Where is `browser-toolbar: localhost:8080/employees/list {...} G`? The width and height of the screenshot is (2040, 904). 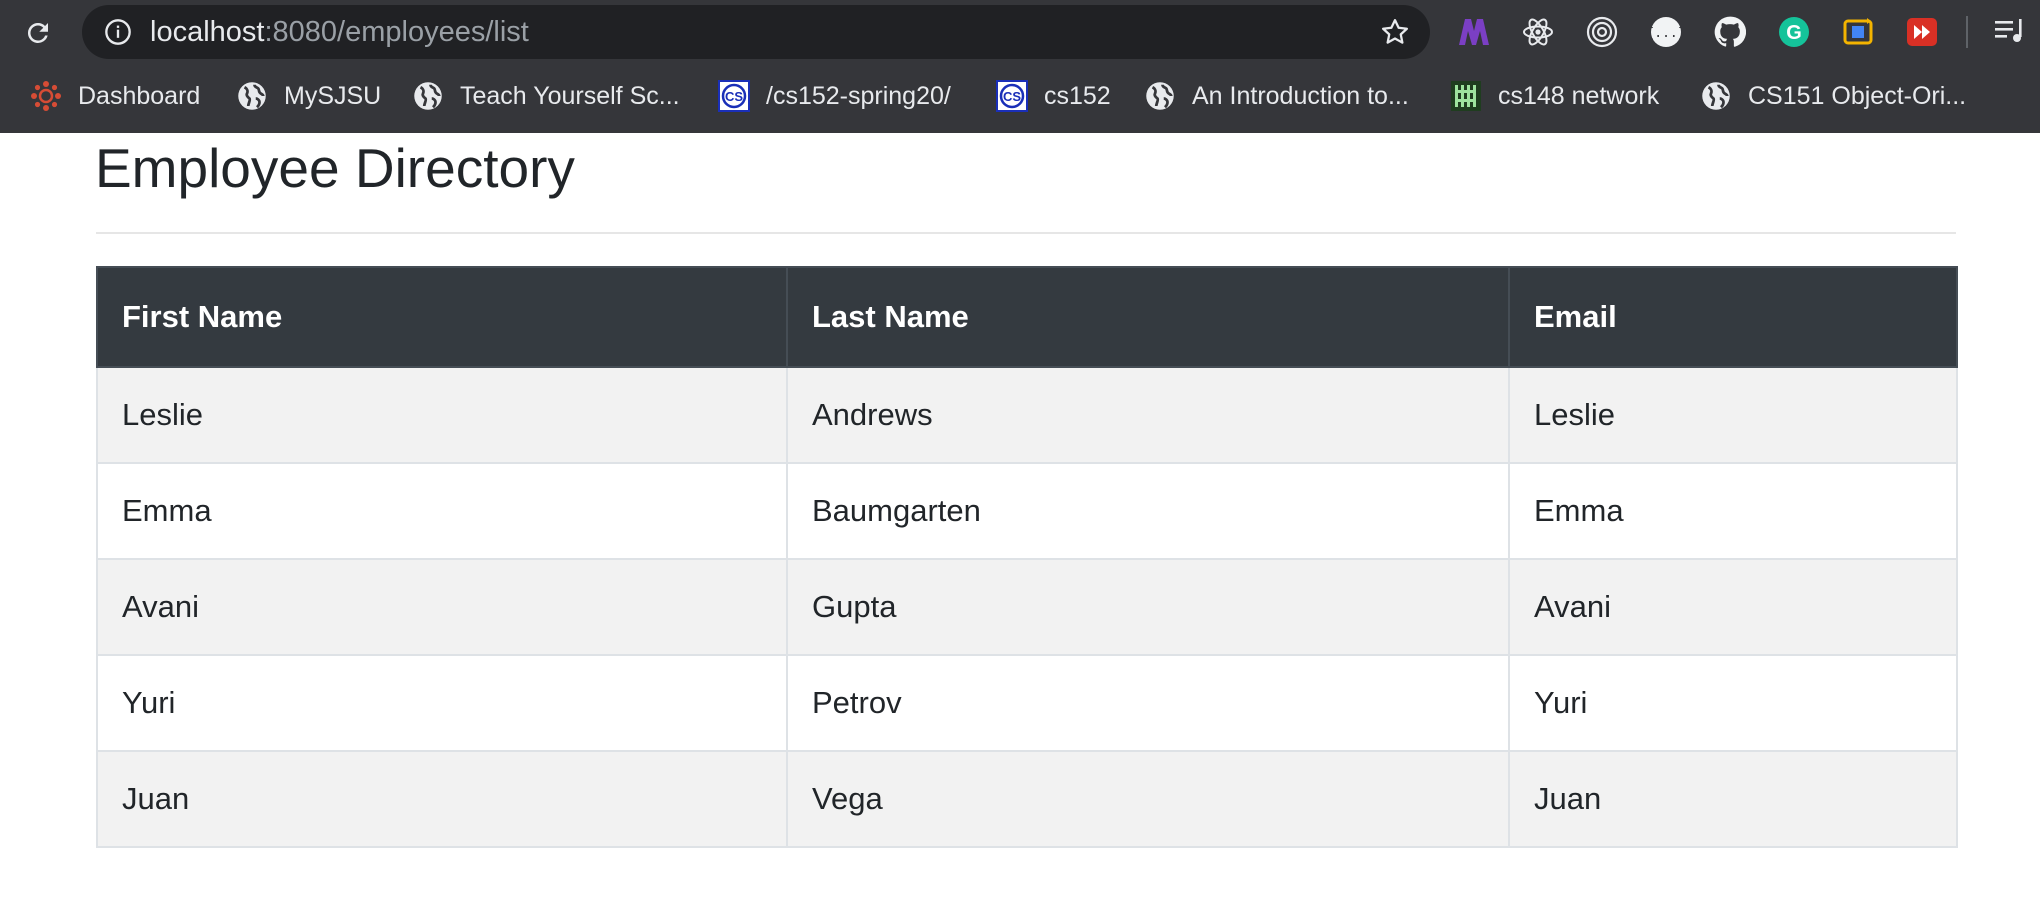
browser-toolbar: localhost:8080/employees/list {...} G is located at coordinates (1020, 33).